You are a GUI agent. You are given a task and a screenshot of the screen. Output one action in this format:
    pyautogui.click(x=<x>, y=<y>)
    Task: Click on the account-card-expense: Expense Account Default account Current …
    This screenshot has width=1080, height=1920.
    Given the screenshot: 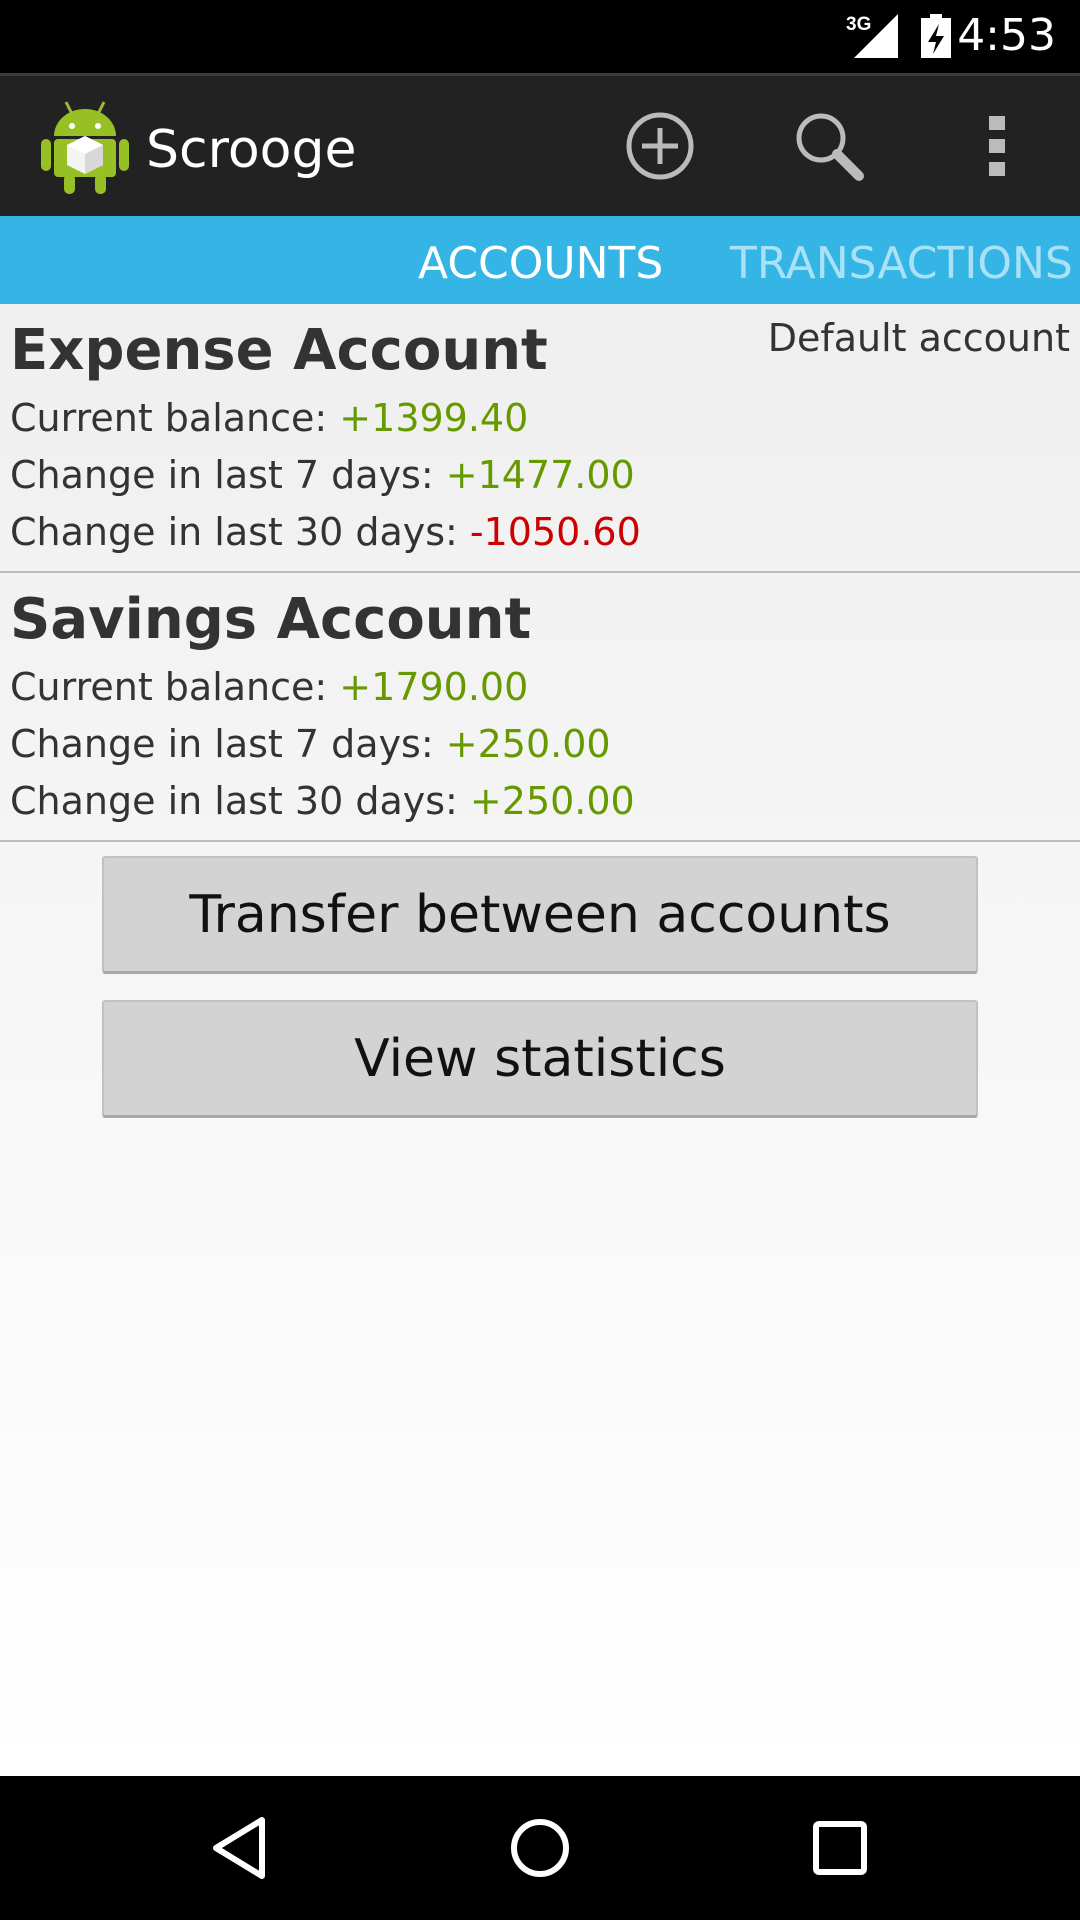 What is the action you would take?
    pyautogui.click(x=540, y=438)
    